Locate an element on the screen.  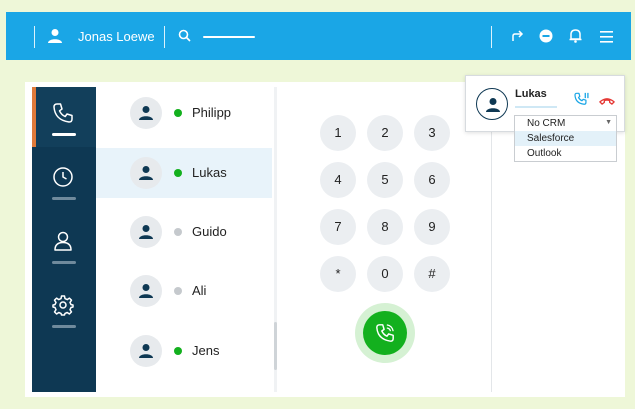
nav-item-phone is located at coordinates (64, 117).